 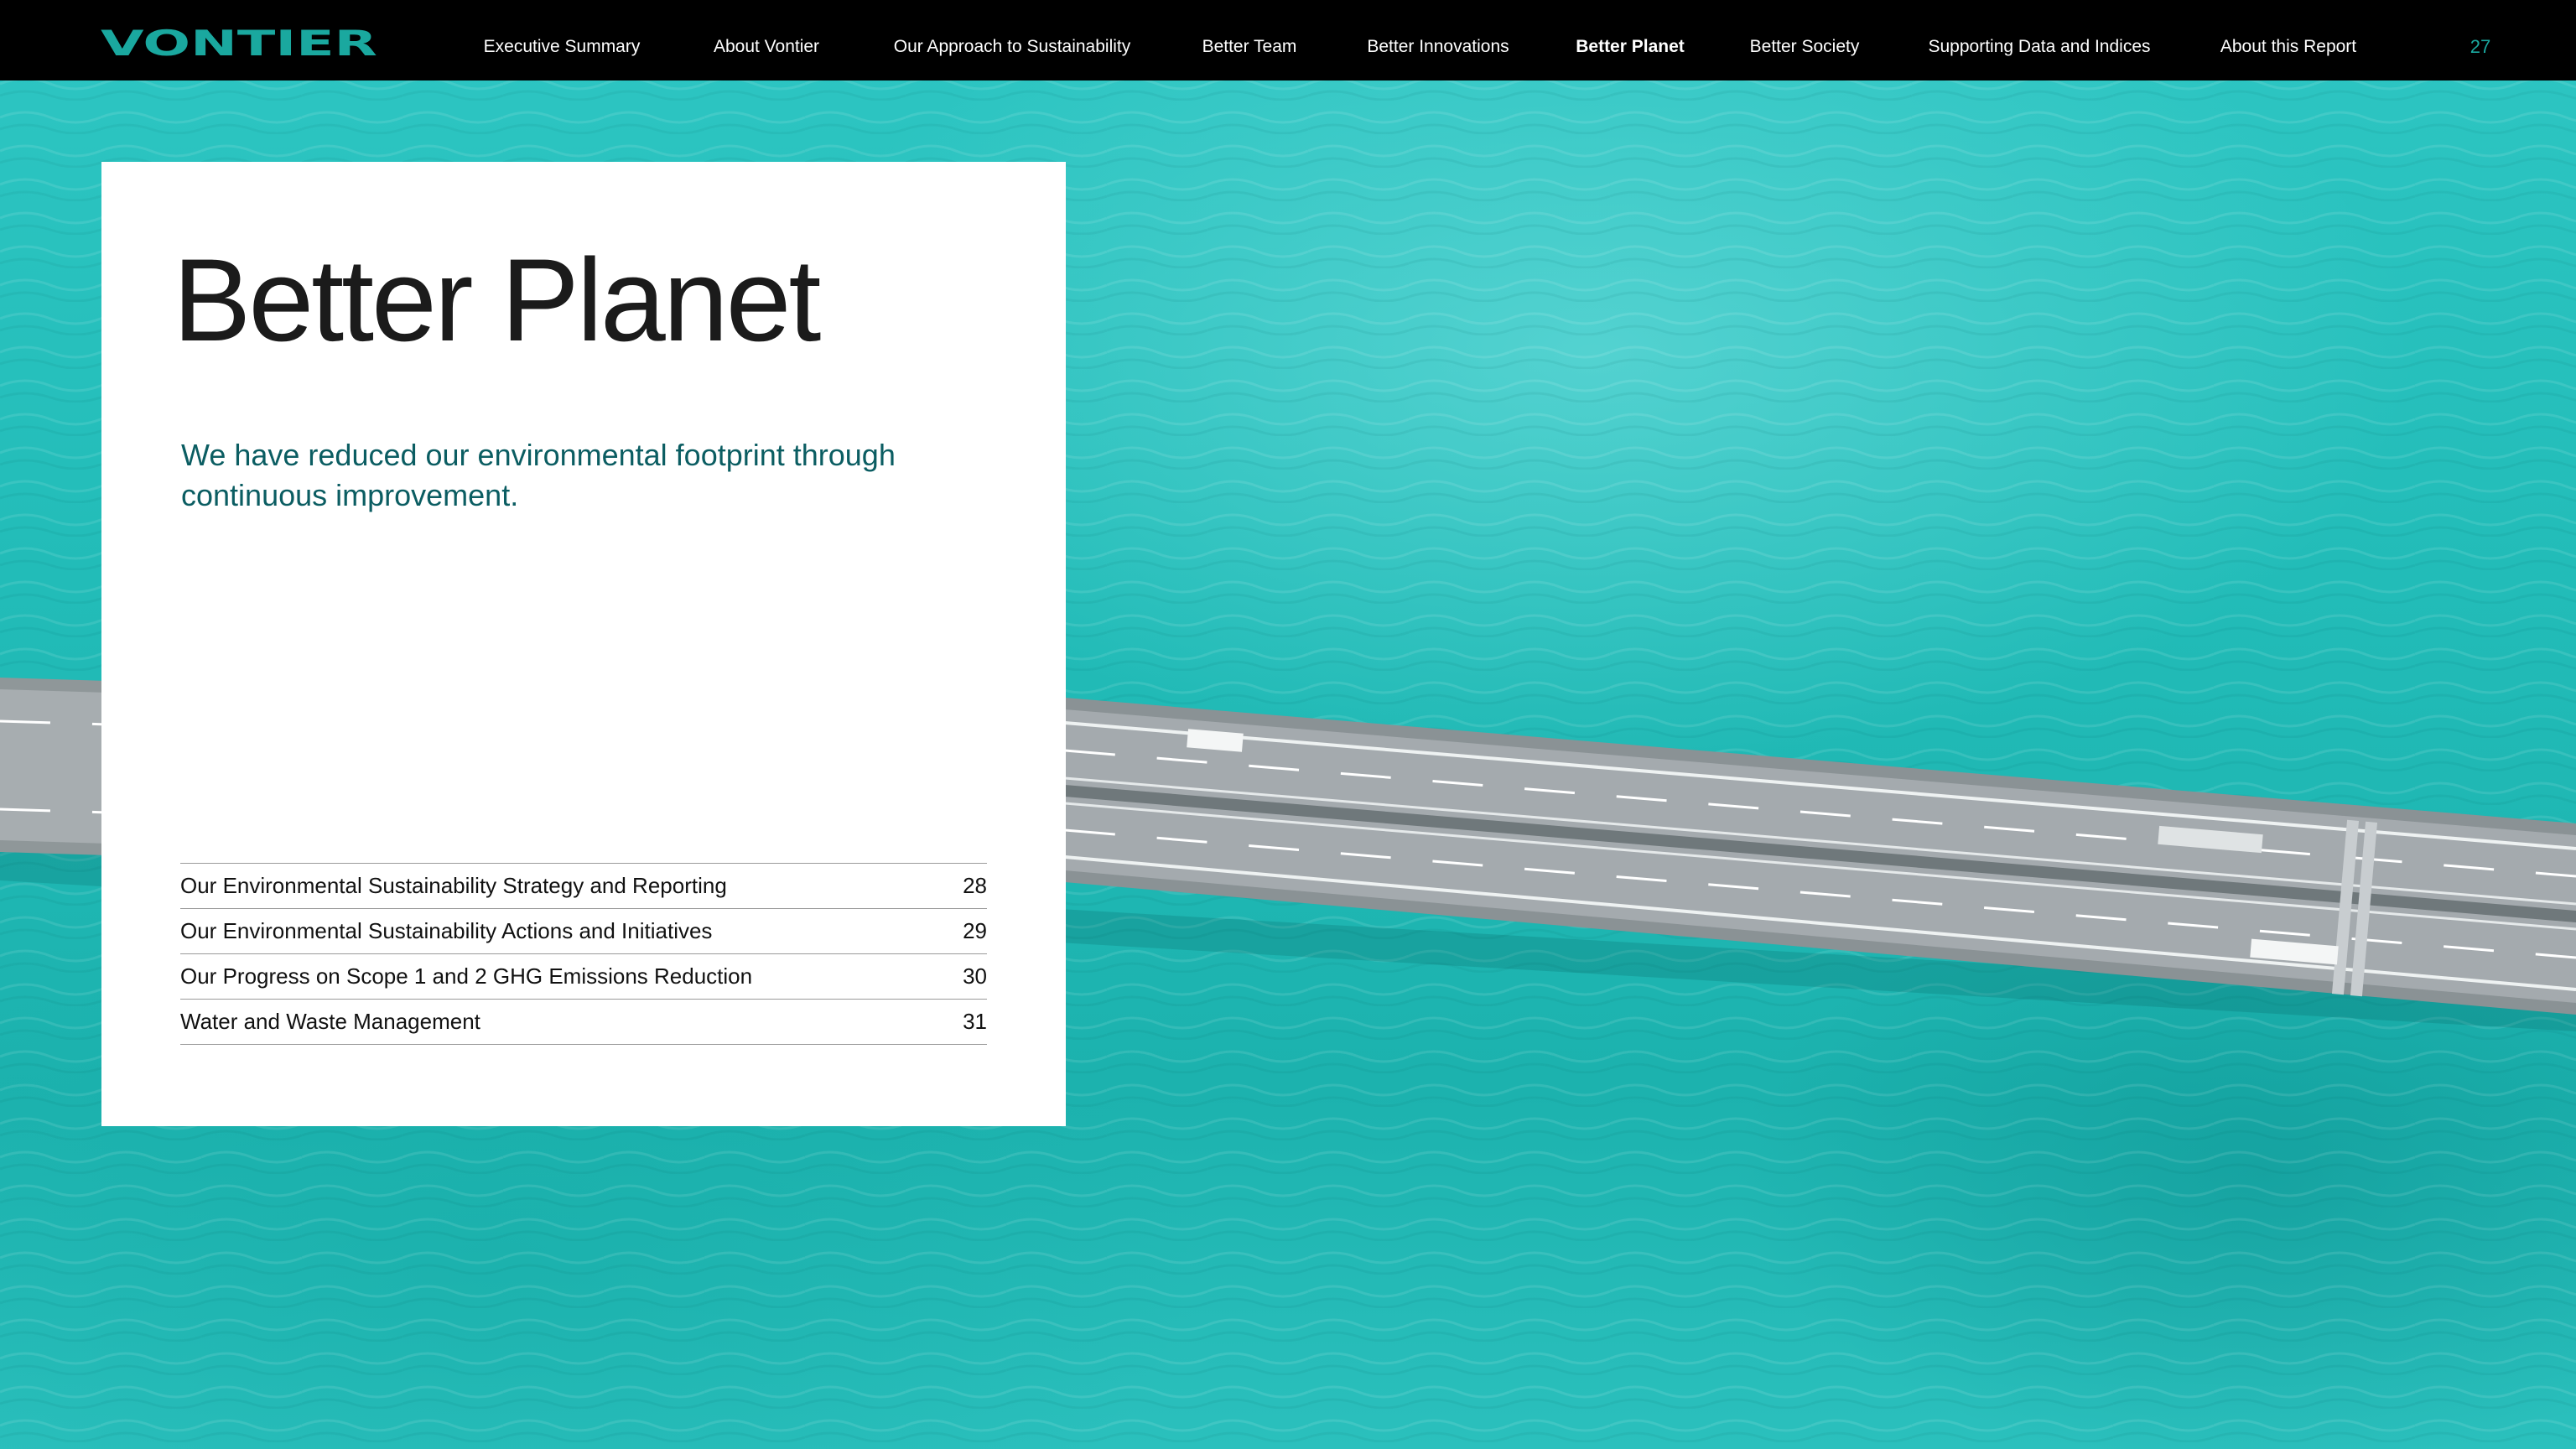 What do you see at coordinates (330, 1022) in the screenshot?
I see `toc-item-label: Water and Waste Management` at bounding box center [330, 1022].